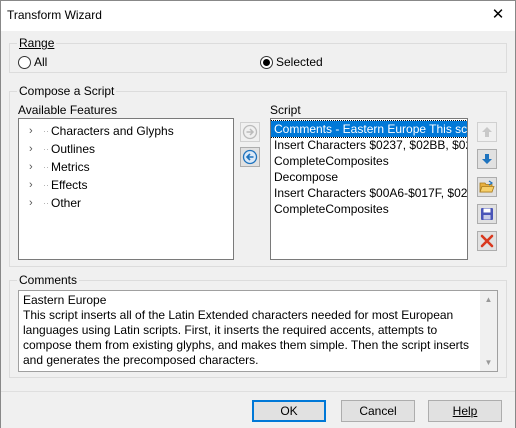  I want to click on save-script-button, so click(487, 214).